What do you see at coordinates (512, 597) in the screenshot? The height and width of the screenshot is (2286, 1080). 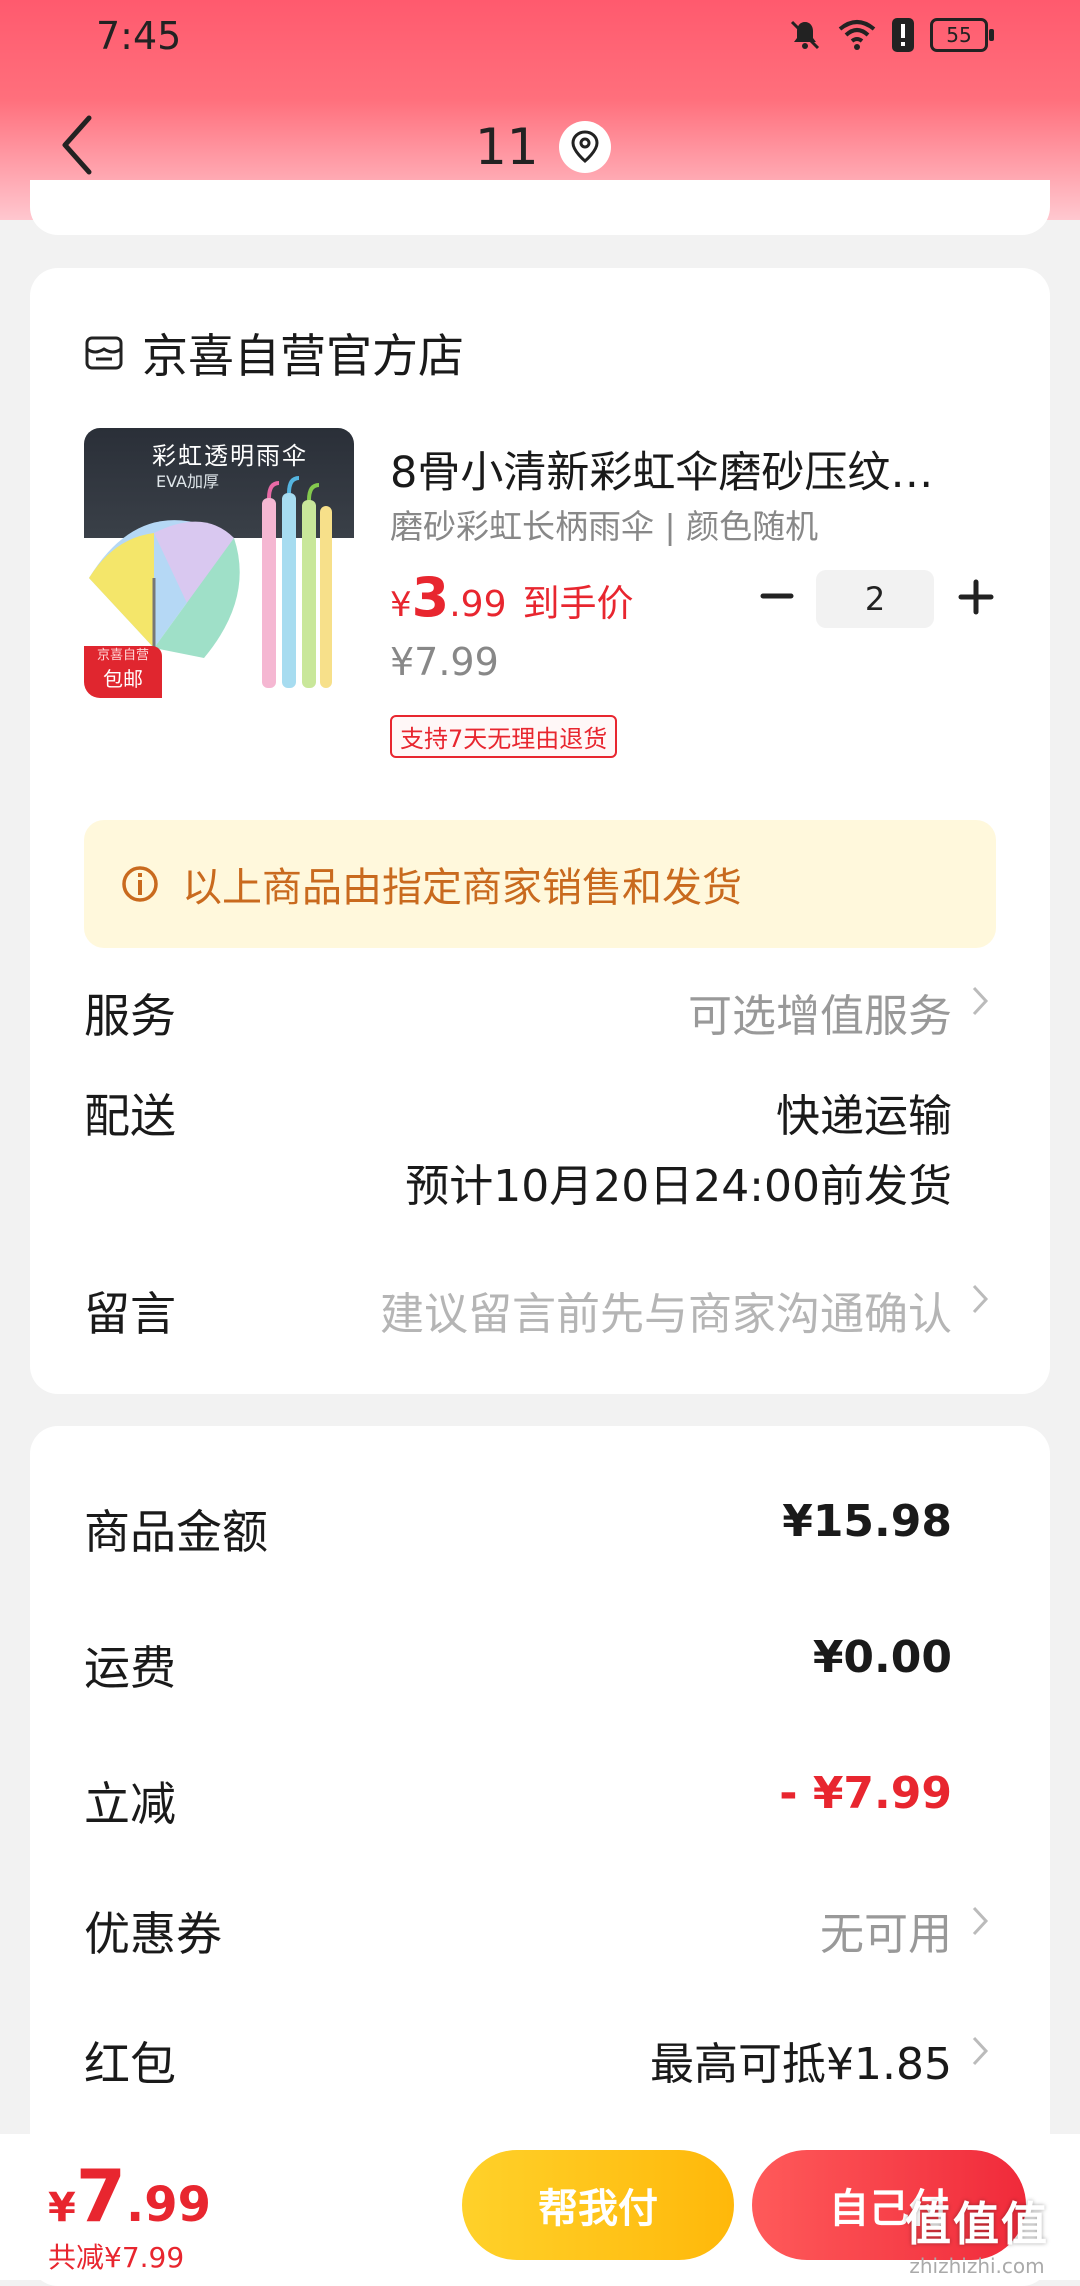 I see `product-price: ¥ 3 .99 到手价` at bounding box center [512, 597].